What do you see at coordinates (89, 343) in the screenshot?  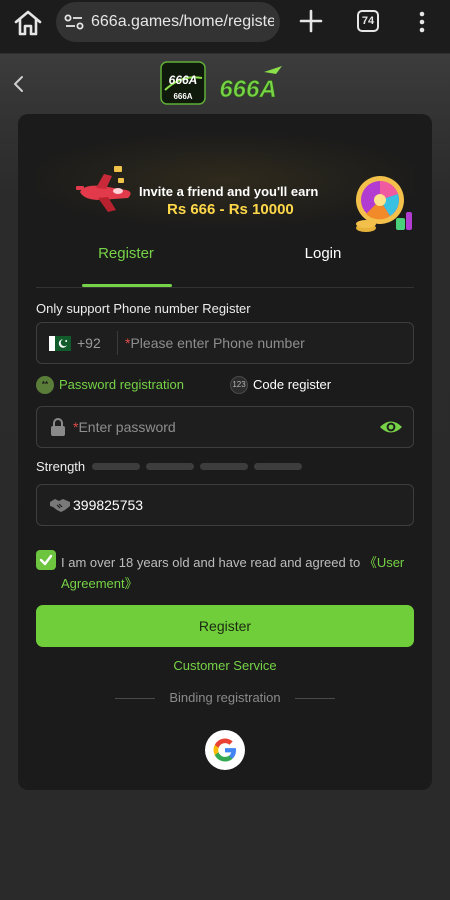 I see `country-code: +92` at bounding box center [89, 343].